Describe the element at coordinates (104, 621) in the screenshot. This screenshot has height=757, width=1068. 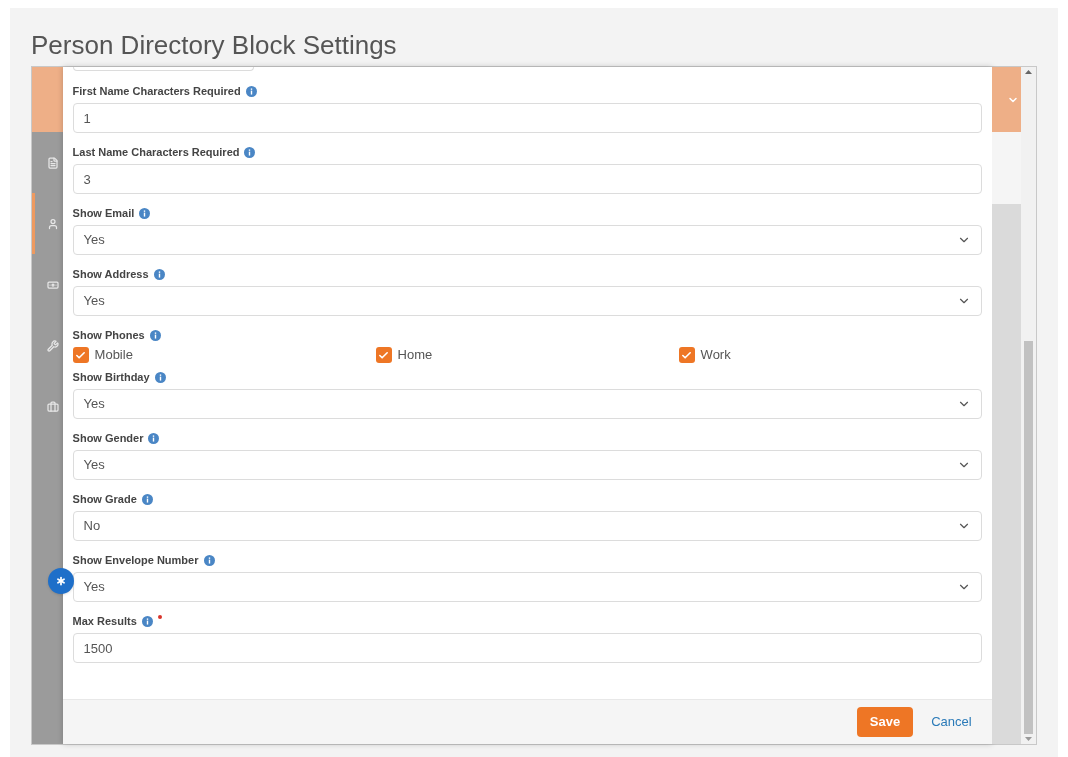
I see `field-label: Max Results` at that location.